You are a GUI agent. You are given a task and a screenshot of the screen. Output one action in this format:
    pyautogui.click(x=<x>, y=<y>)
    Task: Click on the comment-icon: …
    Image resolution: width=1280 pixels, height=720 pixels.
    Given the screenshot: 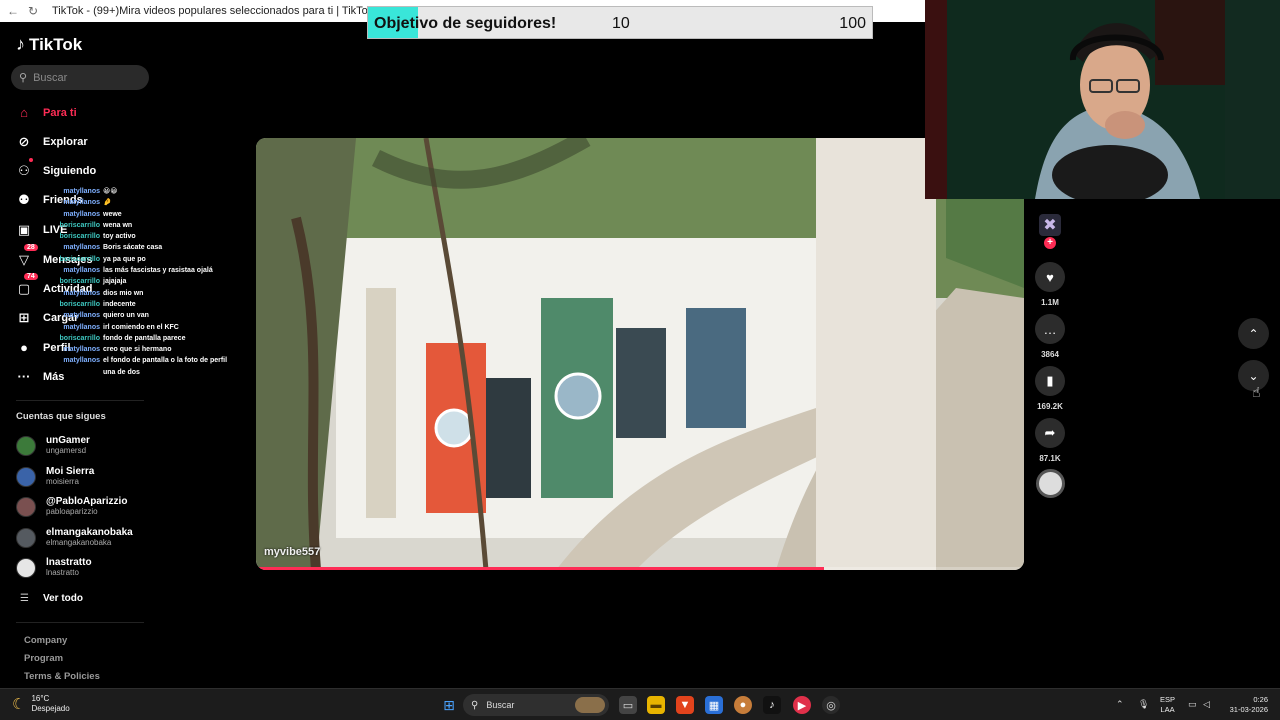 What is the action you would take?
    pyautogui.click(x=1050, y=329)
    